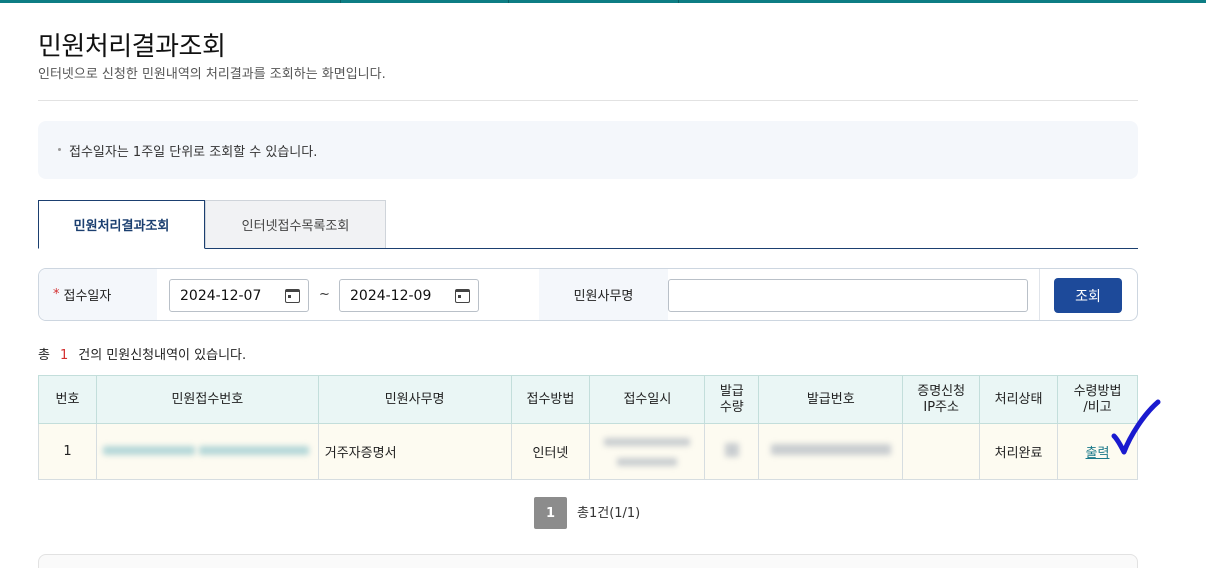 The width and height of the screenshot is (1206, 568). Describe the element at coordinates (848, 295) in the screenshot. I see `service-name-input` at that location.